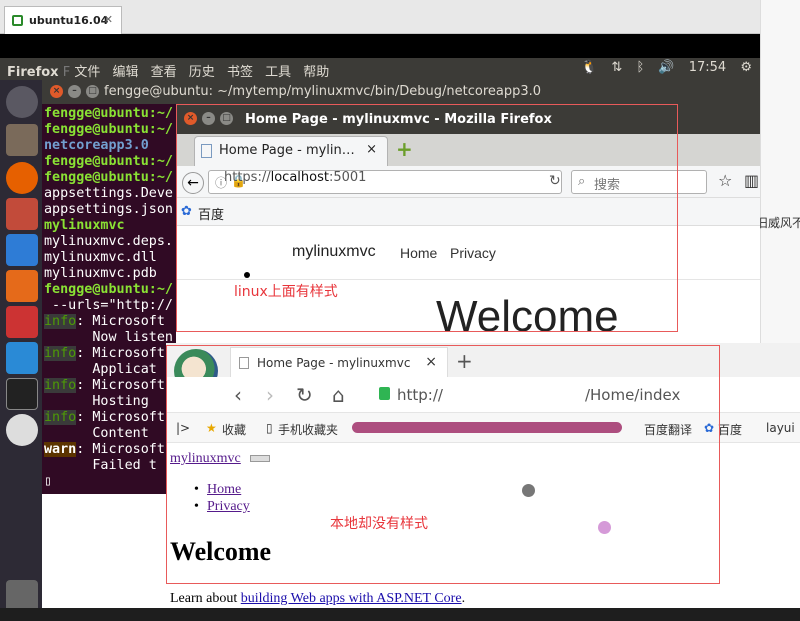 This screenshot has width=800, height=621. Describe the element at coordinates (100, 257) in the screenshot. I see `terminal-line: mylinuxmvc.dll` at that location.